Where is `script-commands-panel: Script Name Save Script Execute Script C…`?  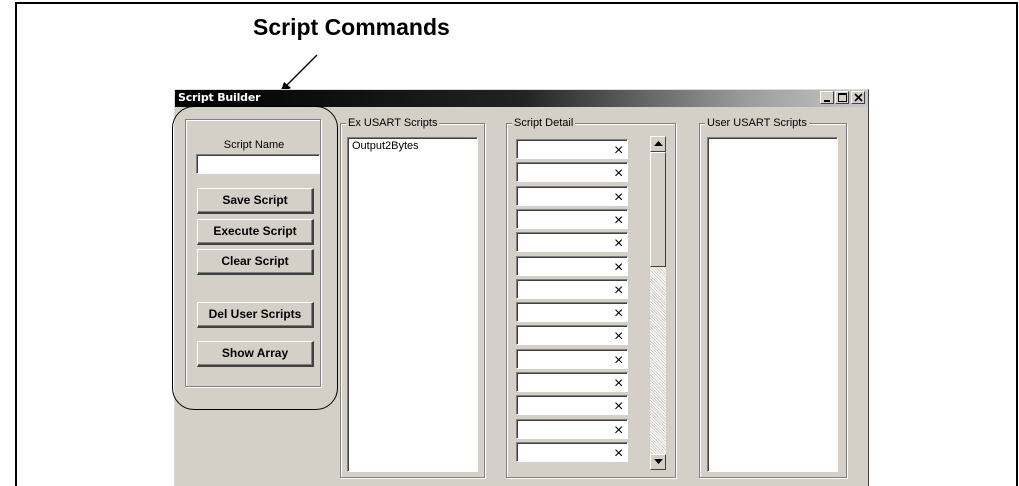
script-commands-panel: Script Name Save Script Execute Script C… is located at coordinates (253, 253).